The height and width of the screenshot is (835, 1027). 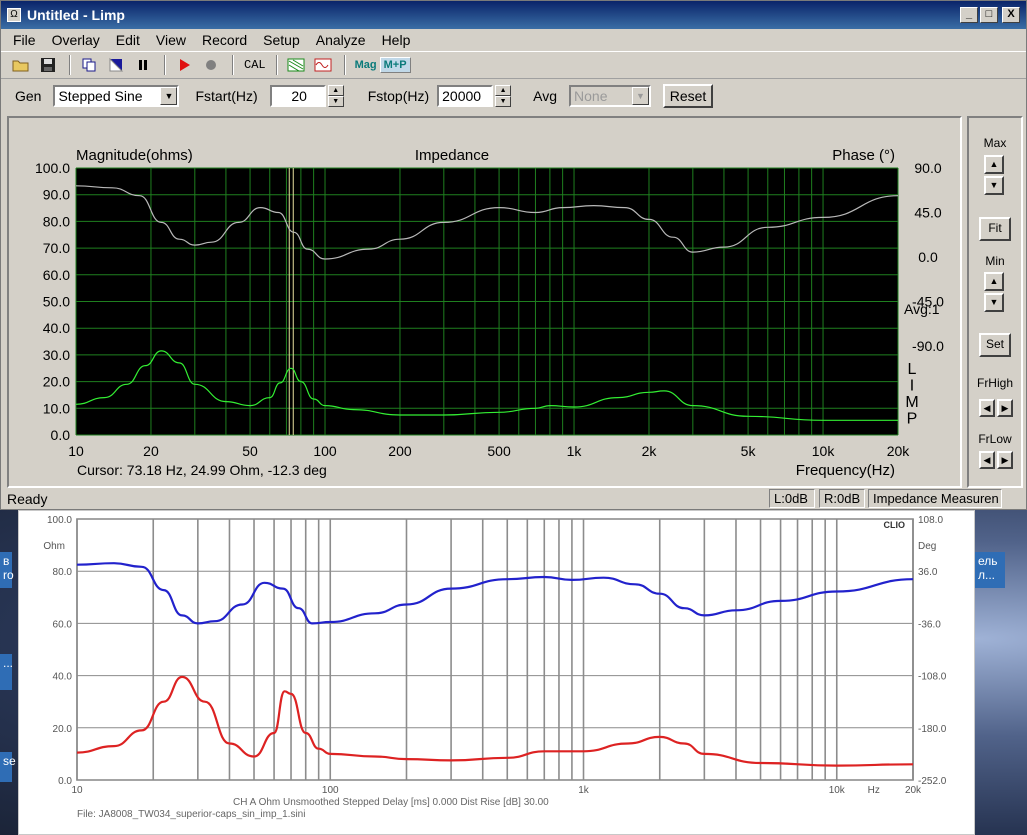 What do you see at coordinates (988, 561) in the screenshot?
I see `desktop-tab-text: ель` at bounding box center [988, 561].